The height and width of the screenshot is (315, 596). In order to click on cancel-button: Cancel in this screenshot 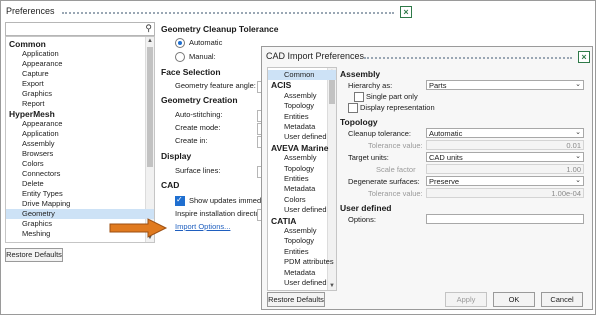, I will do `click(562, 299)`.